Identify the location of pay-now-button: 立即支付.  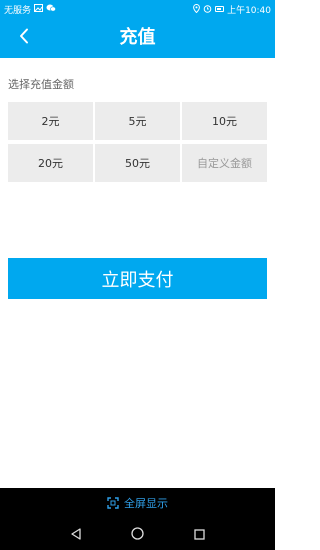
(137, 278).